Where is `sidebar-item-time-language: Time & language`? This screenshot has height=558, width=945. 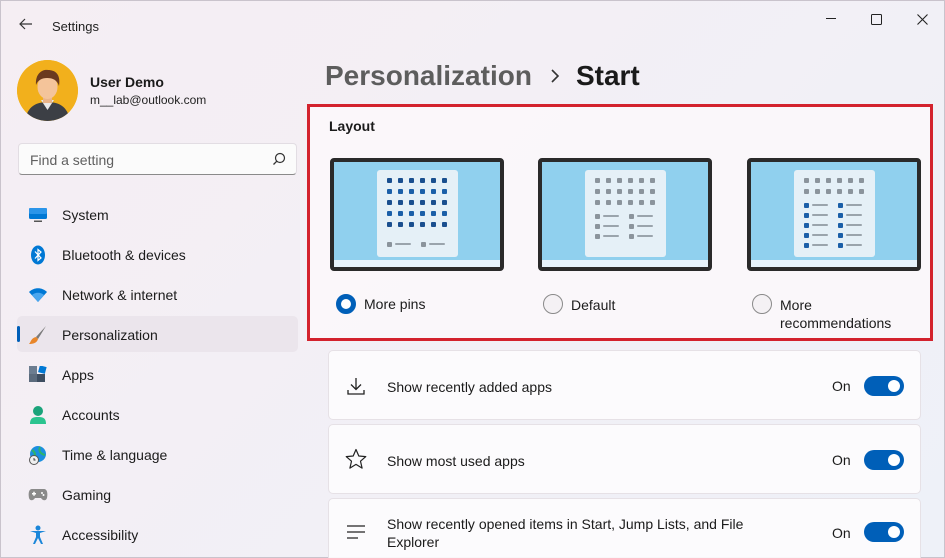 sidebar-item-time-language: Time & language is located at coordinates (157, 454).